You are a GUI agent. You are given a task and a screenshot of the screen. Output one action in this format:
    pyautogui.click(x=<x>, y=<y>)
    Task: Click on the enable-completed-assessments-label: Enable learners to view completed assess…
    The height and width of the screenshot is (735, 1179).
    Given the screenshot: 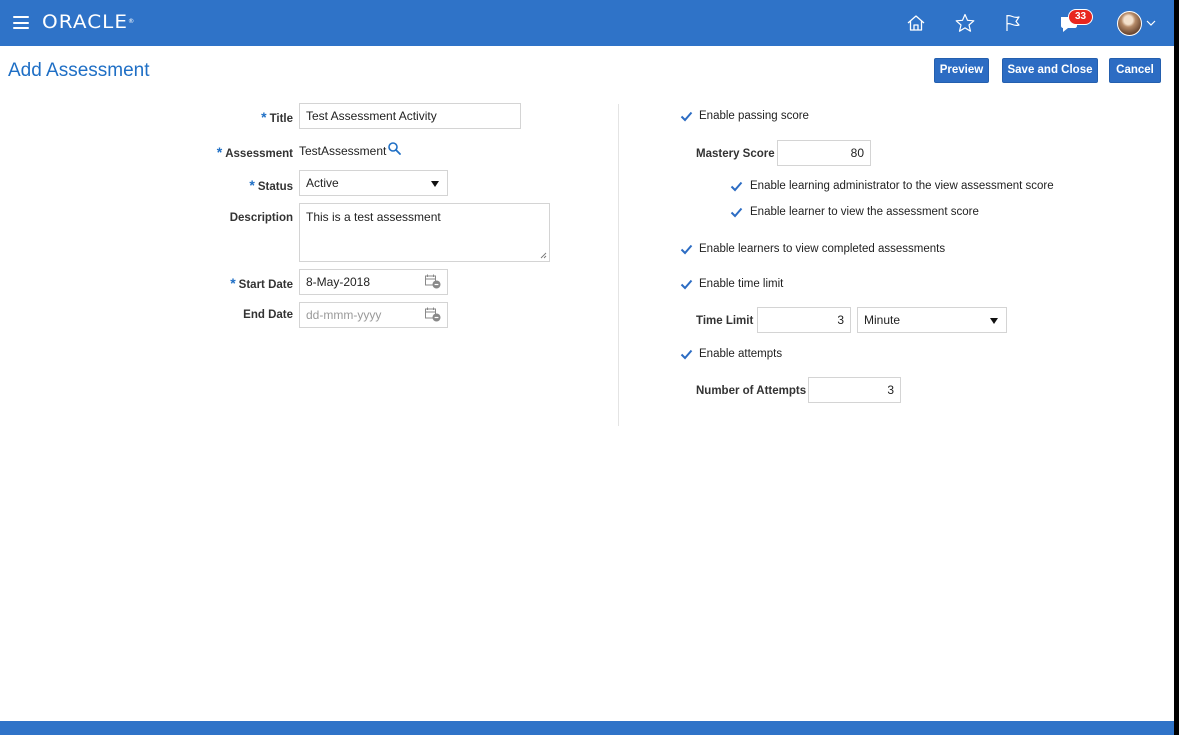 What is the action you would take?
    pyautogui.click(x=822, y=249)
    